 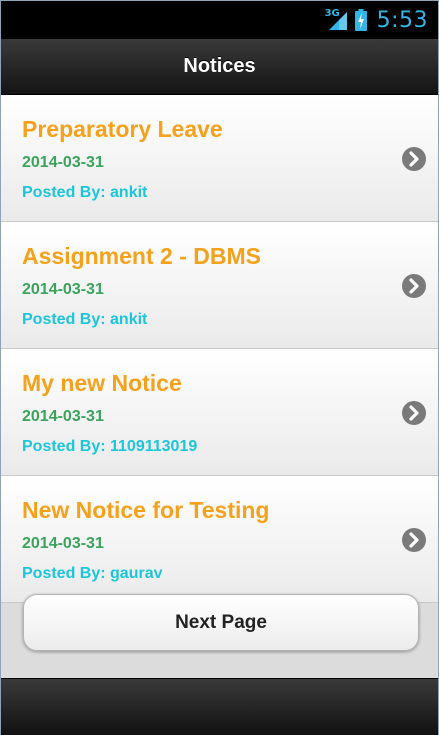 I want to click on page-title: Notices, so click(x=219, y=66).